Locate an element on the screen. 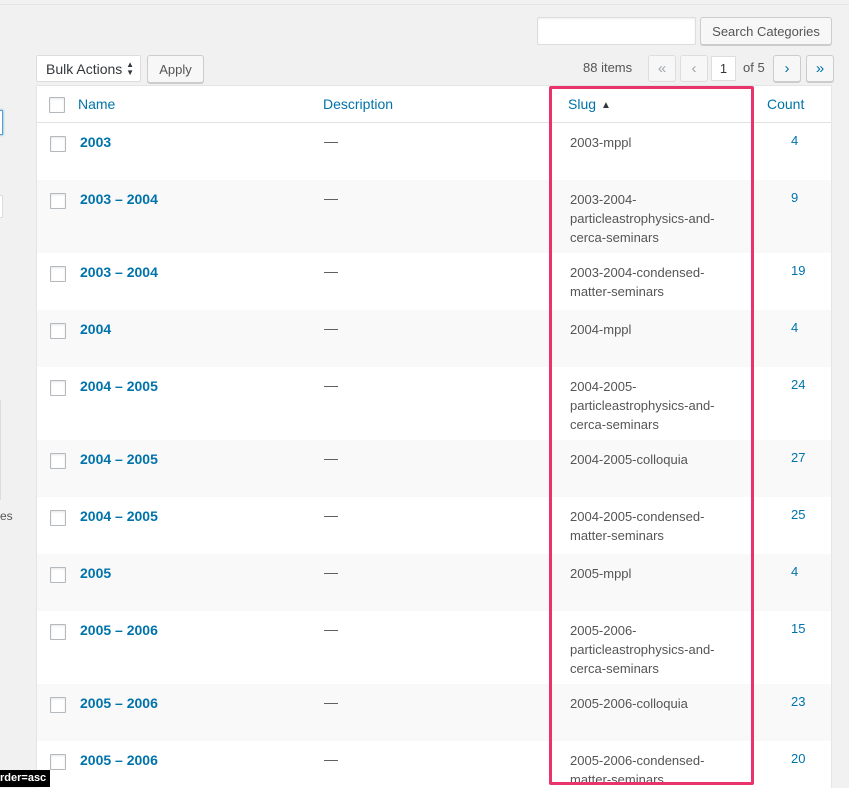 The image size is (849, 788). left-panel-text-fragment: es is located at coordinates (6, 516).